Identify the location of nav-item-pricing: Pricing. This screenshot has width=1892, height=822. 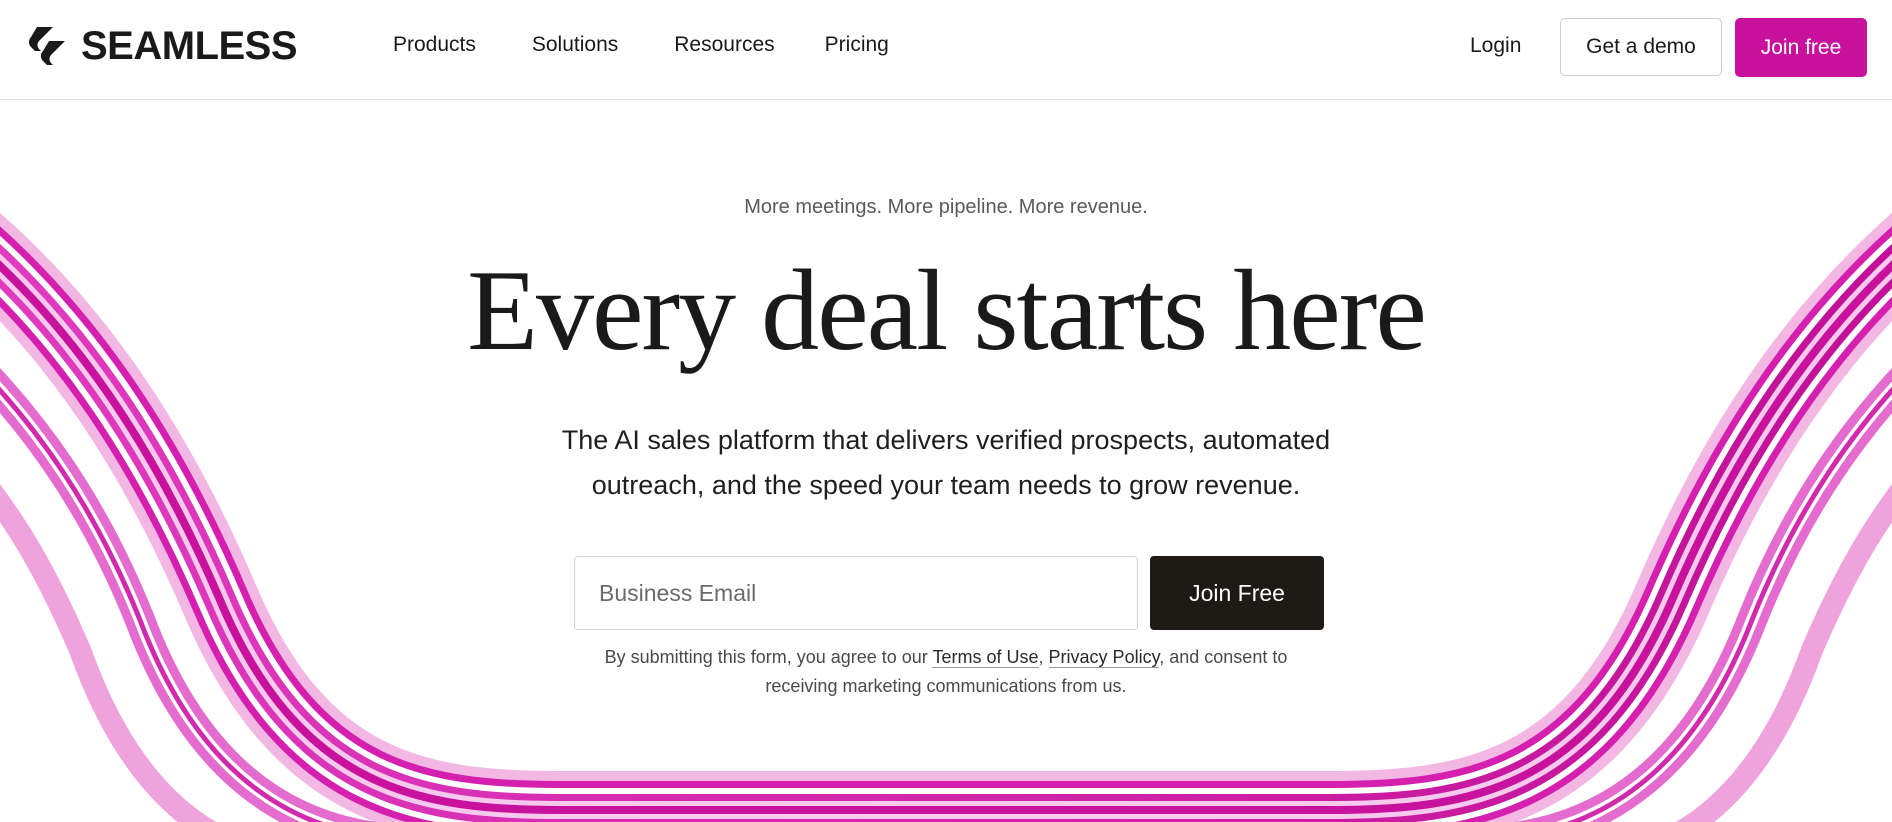
(857, 45).